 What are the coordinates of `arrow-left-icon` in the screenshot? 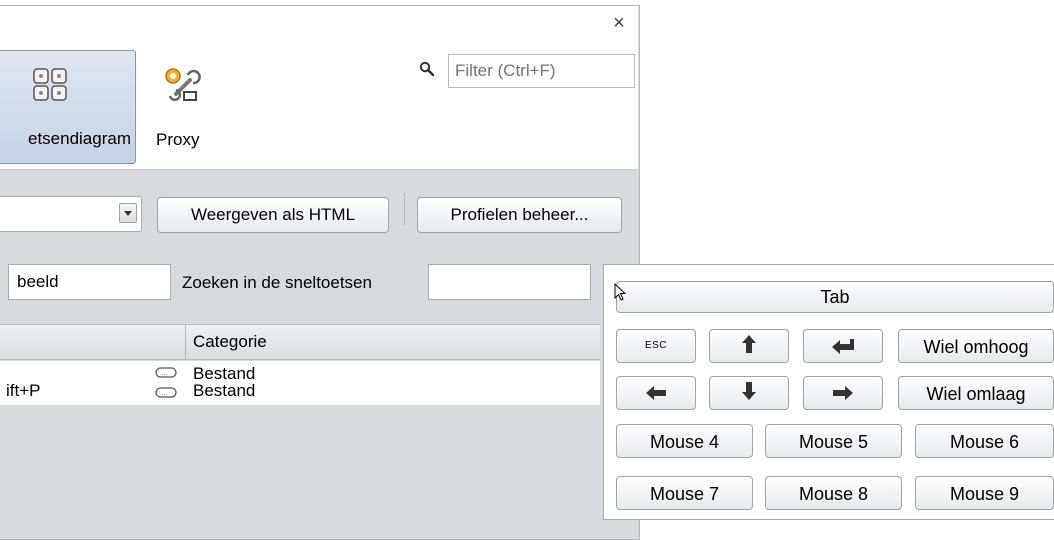 It's located at (656, 395).